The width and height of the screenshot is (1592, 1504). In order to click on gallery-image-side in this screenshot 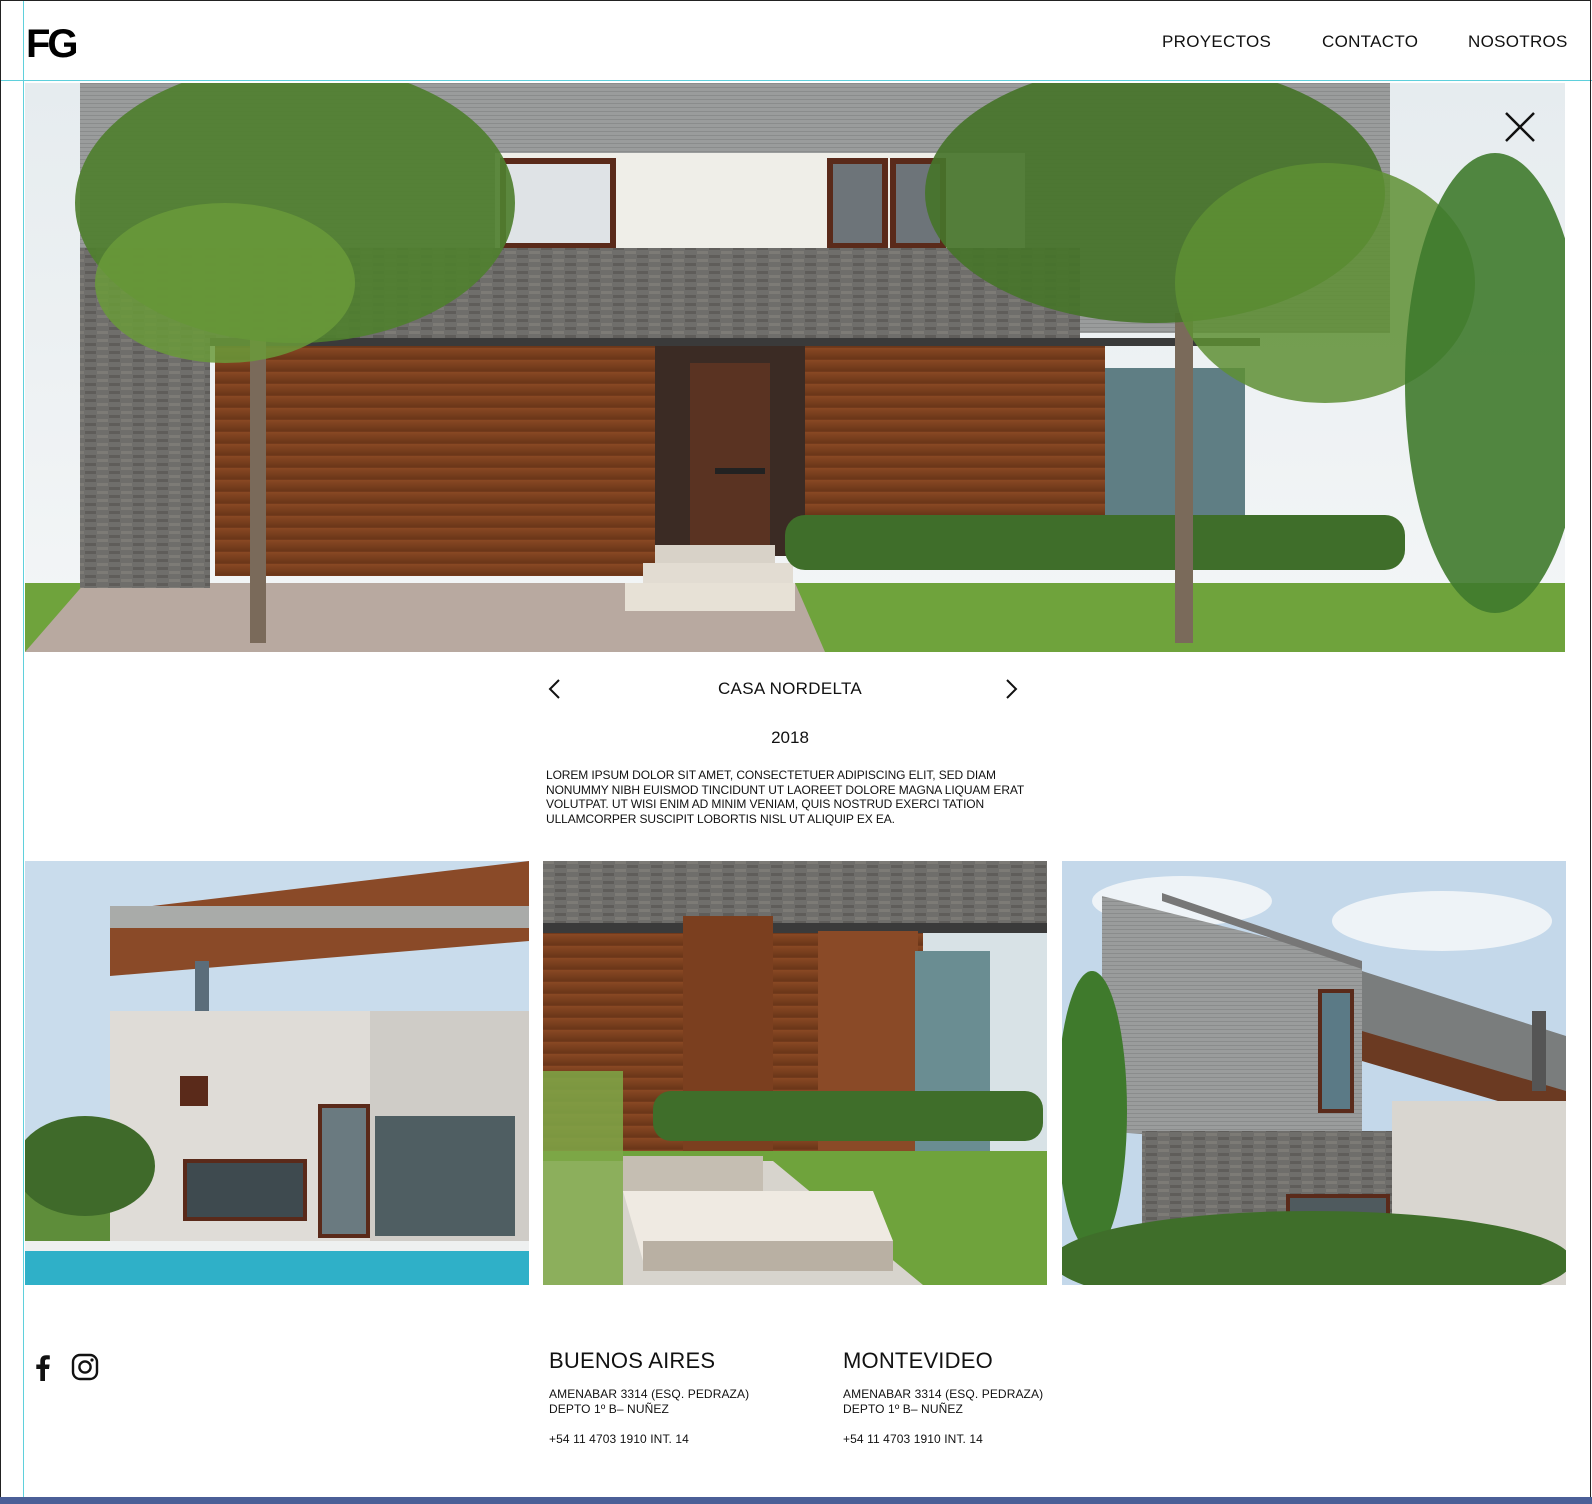, I will do `click(1314, 1073)`.